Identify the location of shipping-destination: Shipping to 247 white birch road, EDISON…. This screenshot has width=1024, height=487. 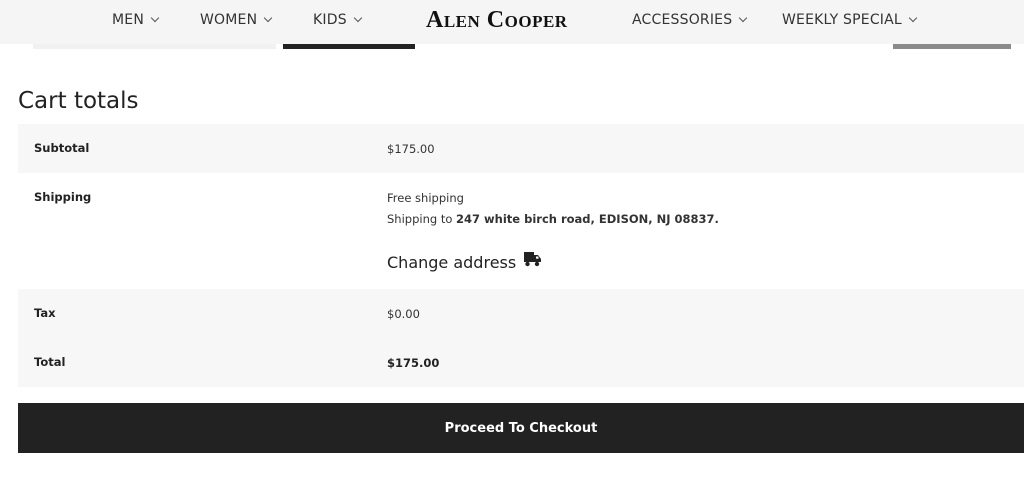
(553, 219).